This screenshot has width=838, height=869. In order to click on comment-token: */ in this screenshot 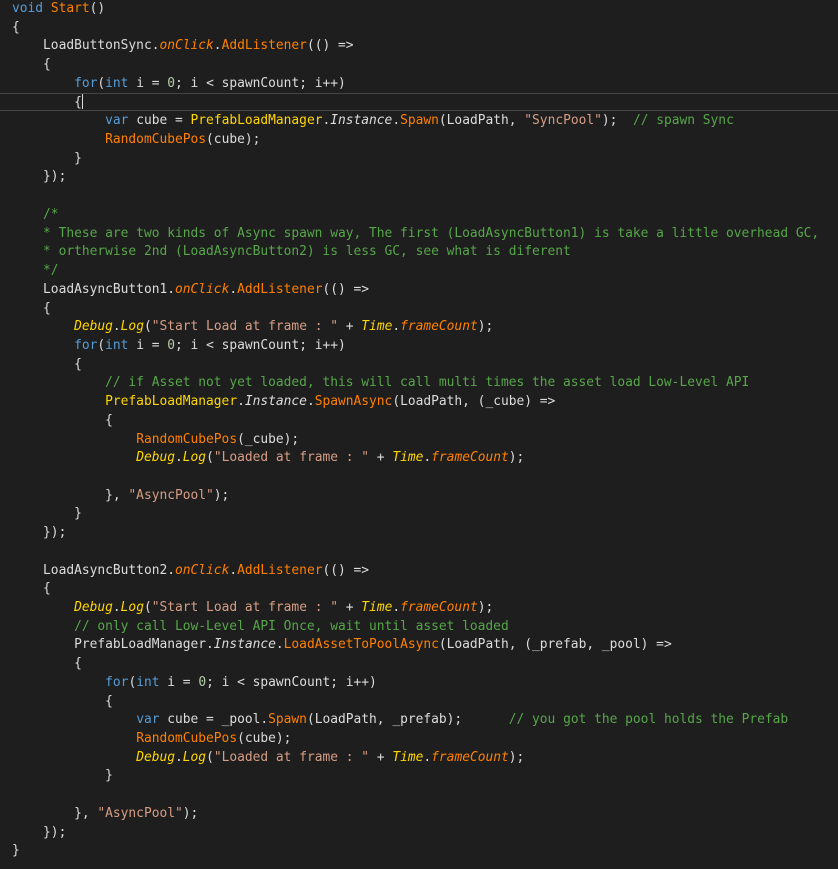, I will do `click(51, 271)`.